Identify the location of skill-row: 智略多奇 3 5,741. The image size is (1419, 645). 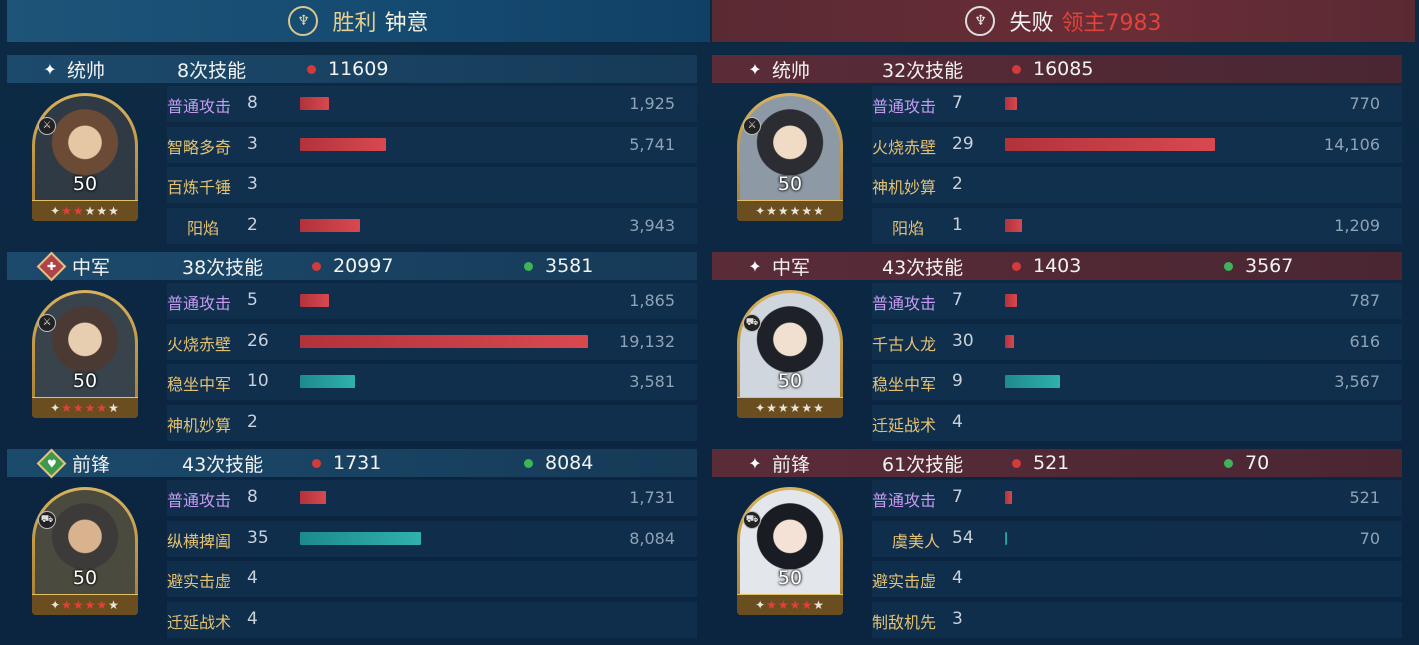
(432, 145).